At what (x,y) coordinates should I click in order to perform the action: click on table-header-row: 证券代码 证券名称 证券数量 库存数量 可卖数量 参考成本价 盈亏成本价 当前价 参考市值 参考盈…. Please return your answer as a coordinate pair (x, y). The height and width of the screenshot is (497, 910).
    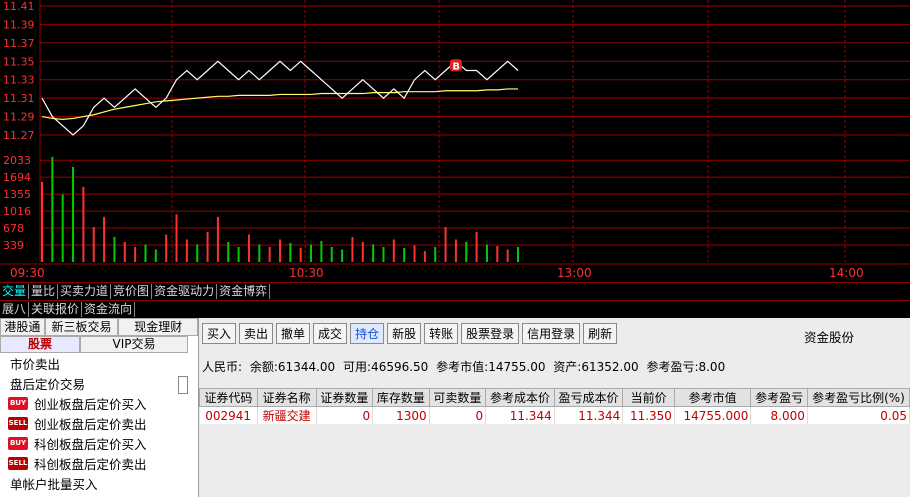
    Looking at the image, I should click on (554, 397).